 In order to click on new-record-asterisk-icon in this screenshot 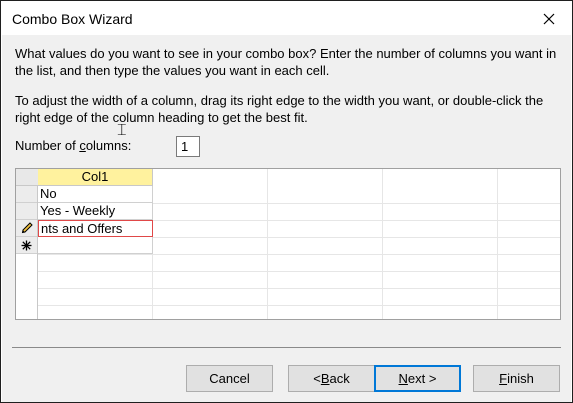, I will do `click(26, 245)`.